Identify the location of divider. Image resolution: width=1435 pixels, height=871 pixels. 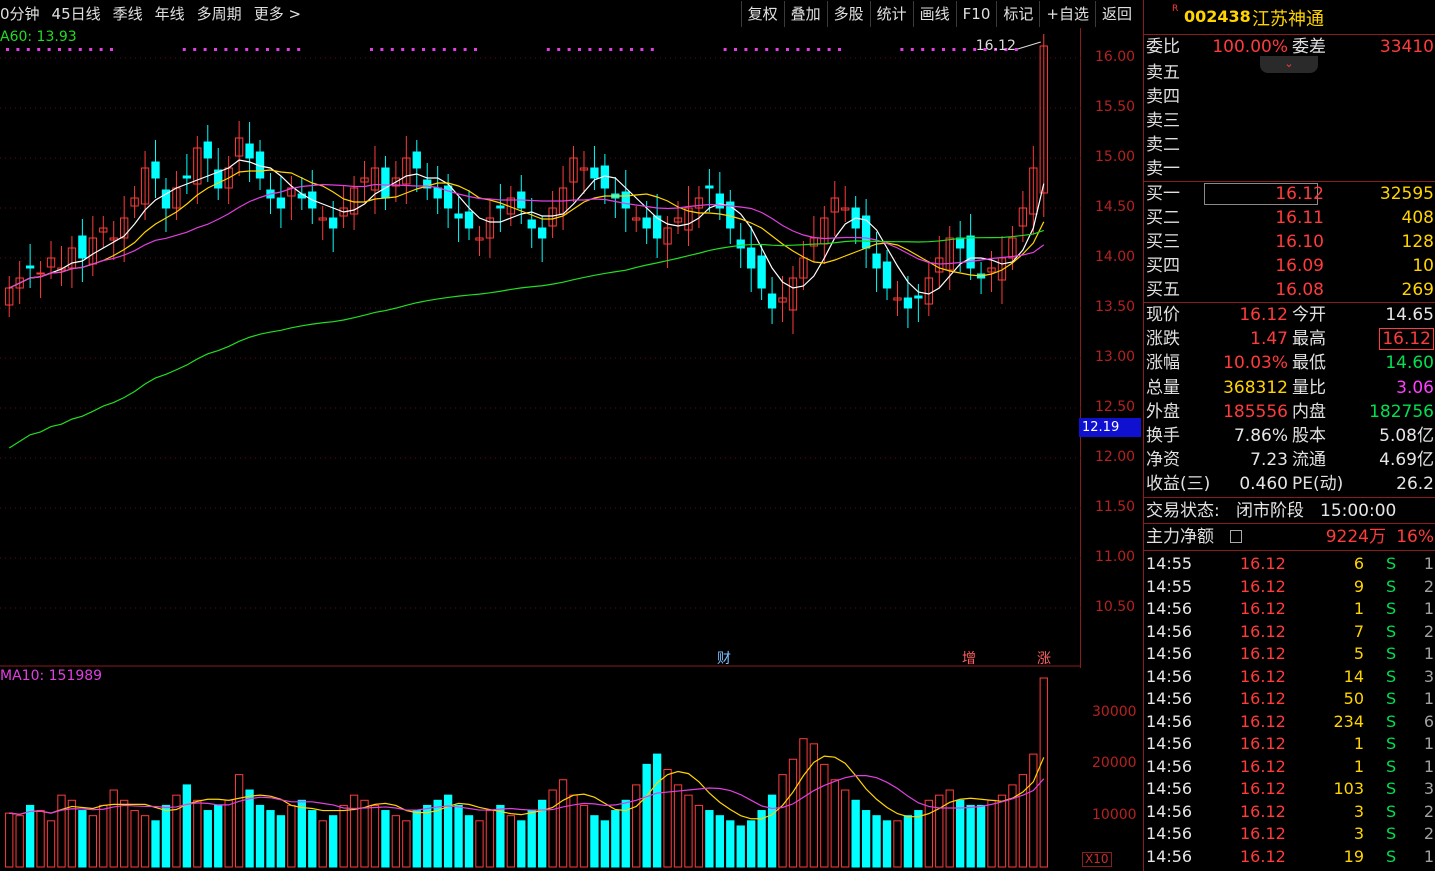
(1289, 523).